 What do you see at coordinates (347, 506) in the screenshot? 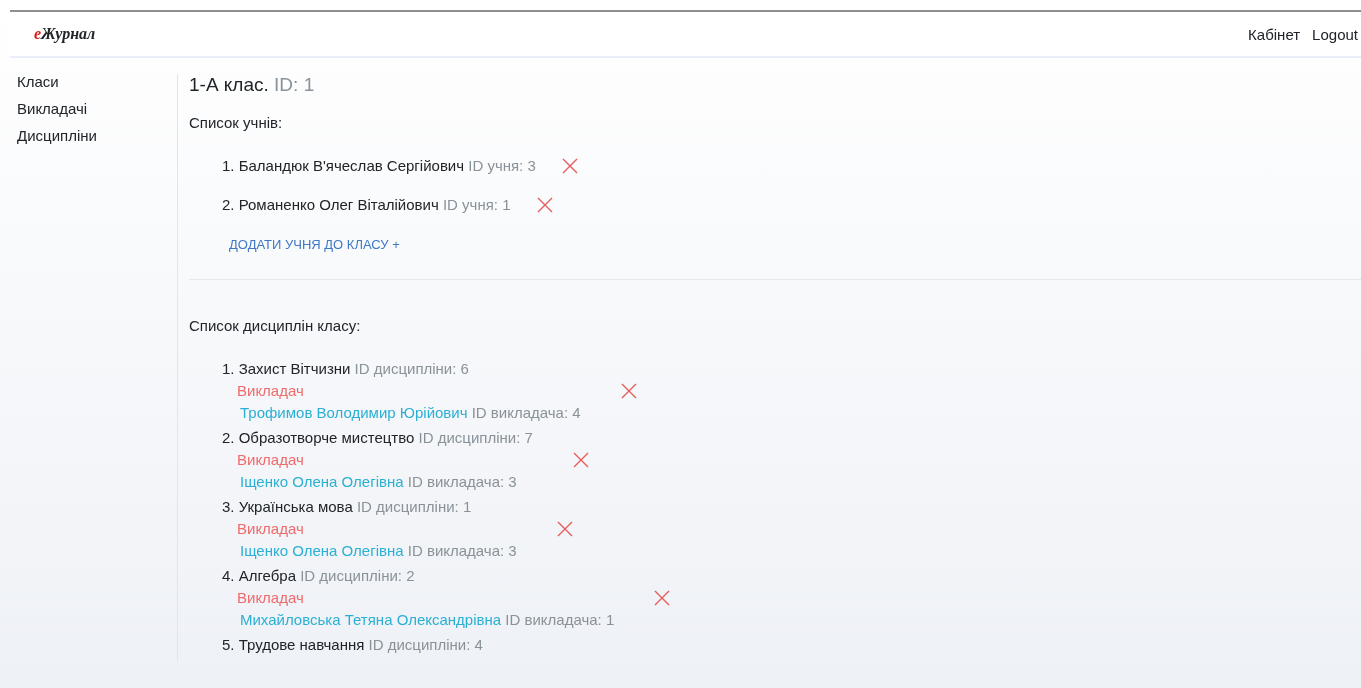
I see `discipline-entry: 3. Українська мова ID дисципліни: 1` at bounding box center [347, 506].